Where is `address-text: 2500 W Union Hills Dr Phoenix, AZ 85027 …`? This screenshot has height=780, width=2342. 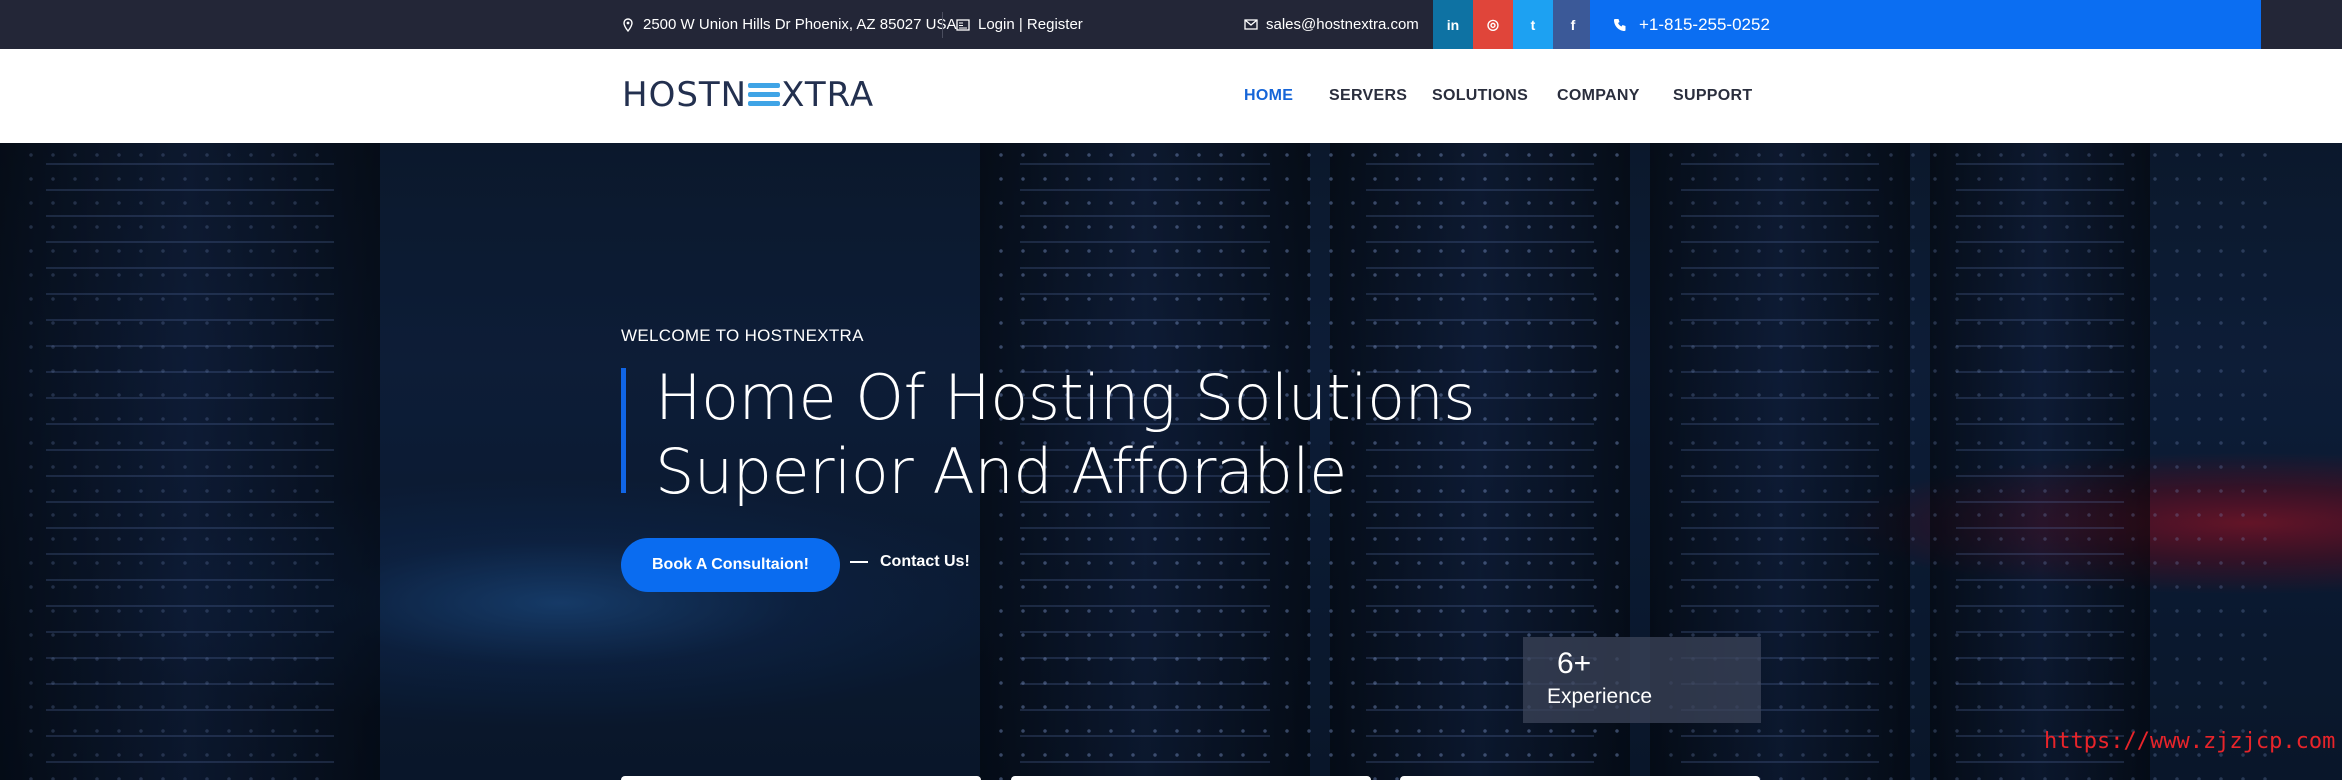
address-text: 2500 W Union Hills Dr Phoenix, AZ 85027 … is located at coordinates (800, 24).